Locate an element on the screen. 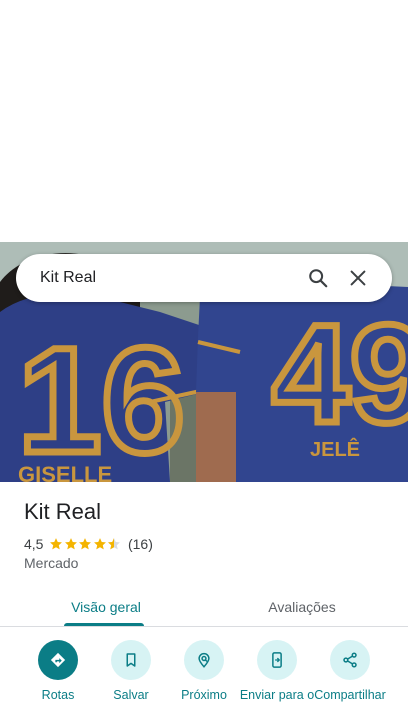 Image resolution: width=408 pixels, height=724 pixels. nearby-icon is located at coordinates (204, 660).